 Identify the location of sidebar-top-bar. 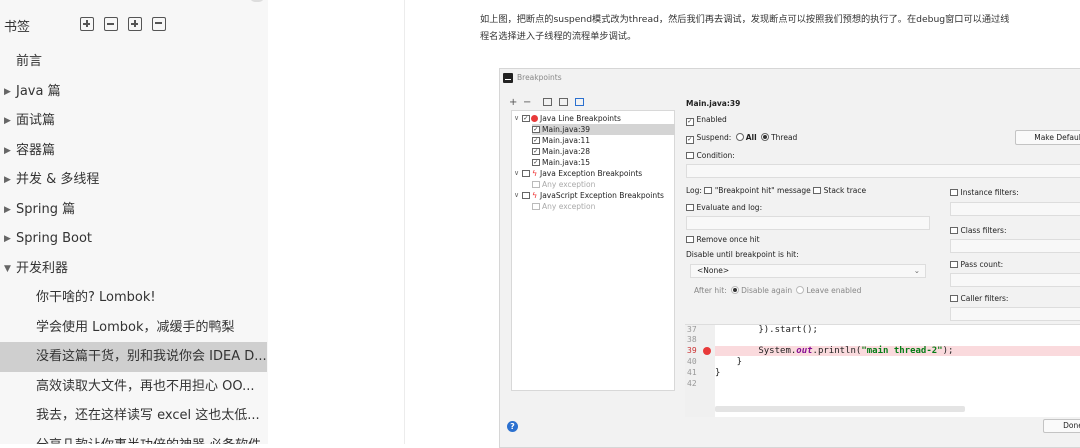
(134, 2).